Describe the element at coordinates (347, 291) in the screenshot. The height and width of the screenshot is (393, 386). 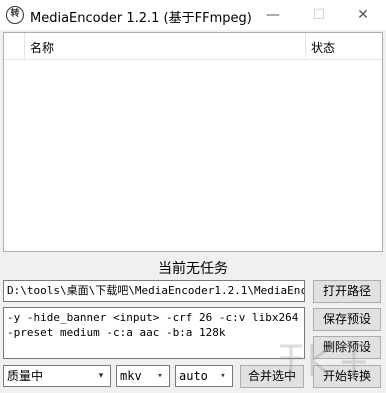
I see `open-path-button: 打开路径` at that location.